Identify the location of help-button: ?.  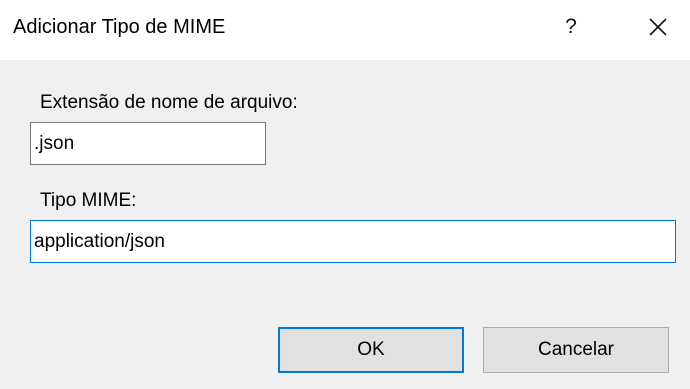
(571, 27).